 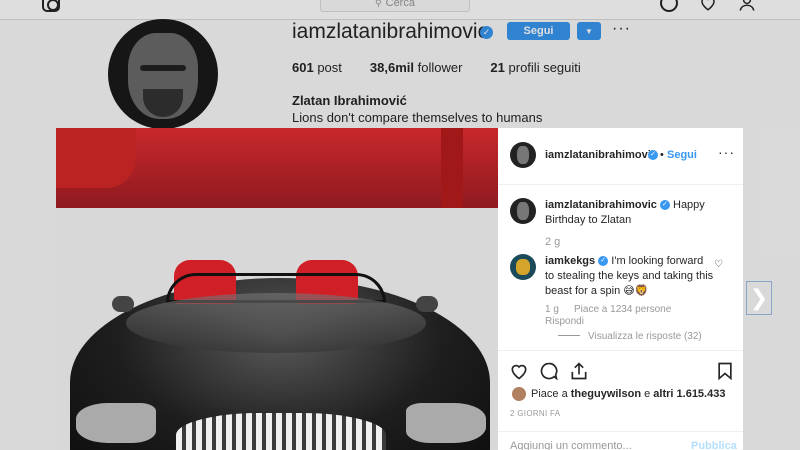 What do you see at coordinates (726, 152) in the screenshot?
I see `post-more-button: ···` at bounding box center [726, 152].